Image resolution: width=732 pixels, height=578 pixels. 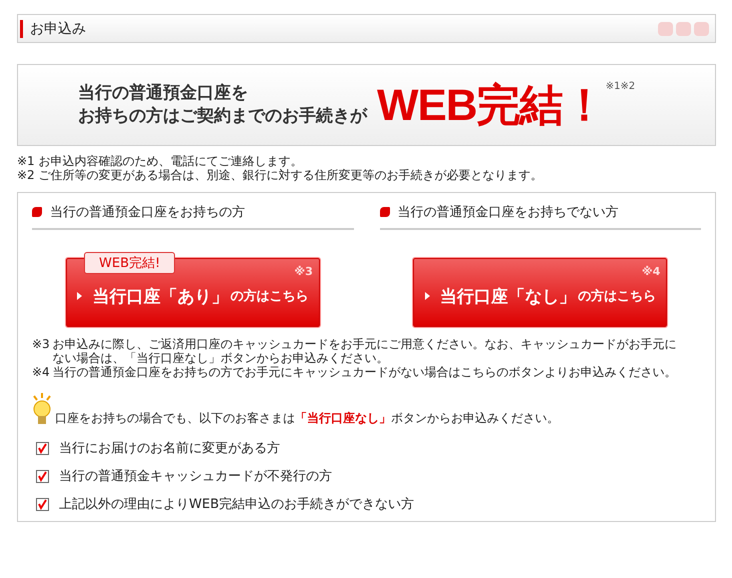 I want to click on column-heading: 当行の普通預金口座をお持ちでない方, so click(x=508, y=212).